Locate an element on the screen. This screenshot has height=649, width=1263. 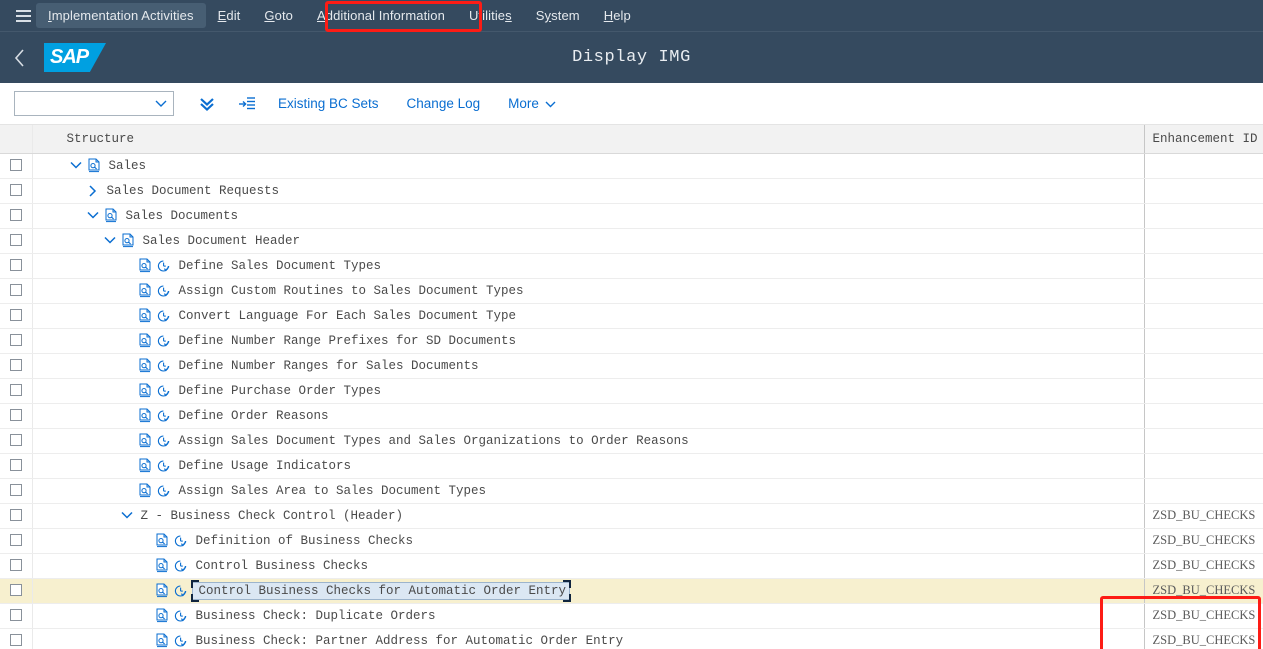
structure-cell: Sales is located at coordinates (588, 166).